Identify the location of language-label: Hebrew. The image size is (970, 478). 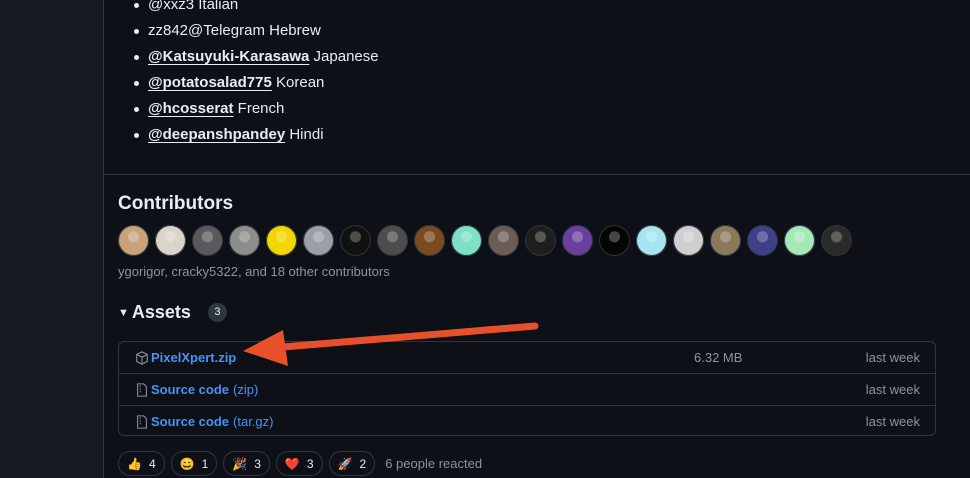
(295, 30).